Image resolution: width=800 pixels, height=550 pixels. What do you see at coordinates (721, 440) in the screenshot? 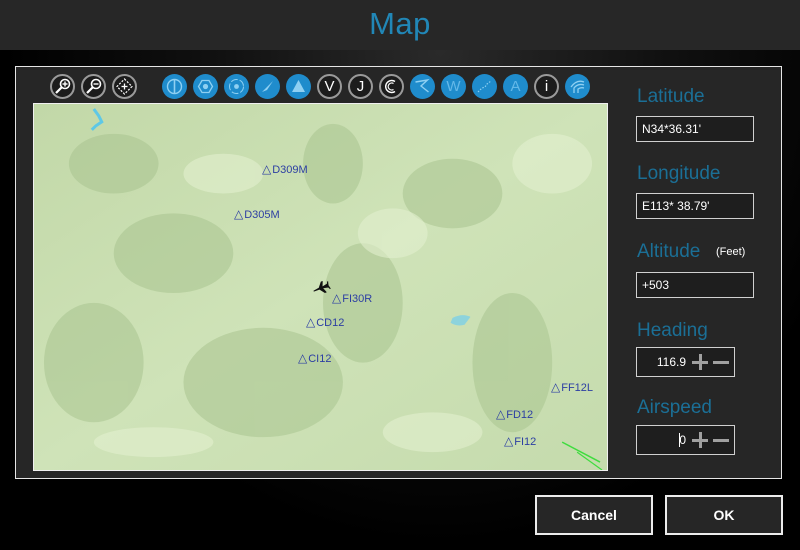
I see `airspeed-decrement-icon` at bounding box center [721, 440].